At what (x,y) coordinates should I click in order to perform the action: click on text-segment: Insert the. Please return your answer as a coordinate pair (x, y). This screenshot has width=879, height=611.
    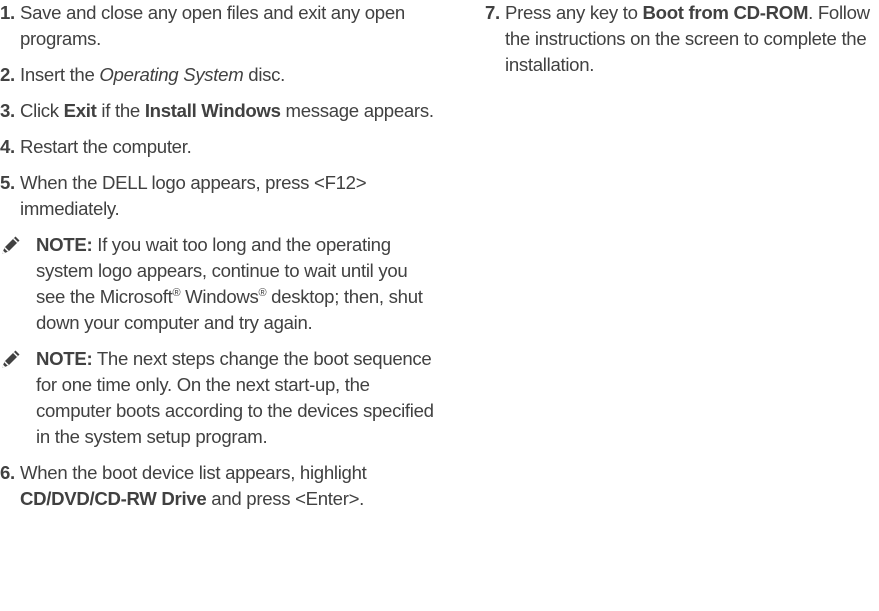
    Looking at the image, I should click on (60, 74).